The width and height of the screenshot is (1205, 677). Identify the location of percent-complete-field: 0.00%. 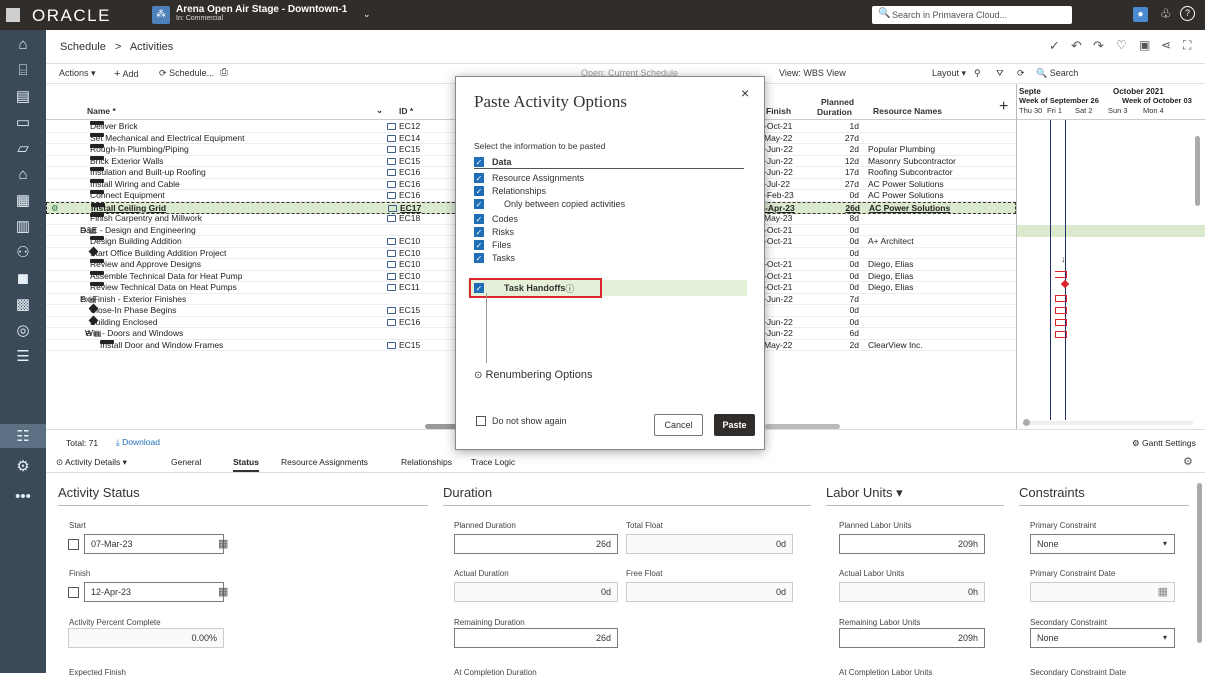
(146, 638).